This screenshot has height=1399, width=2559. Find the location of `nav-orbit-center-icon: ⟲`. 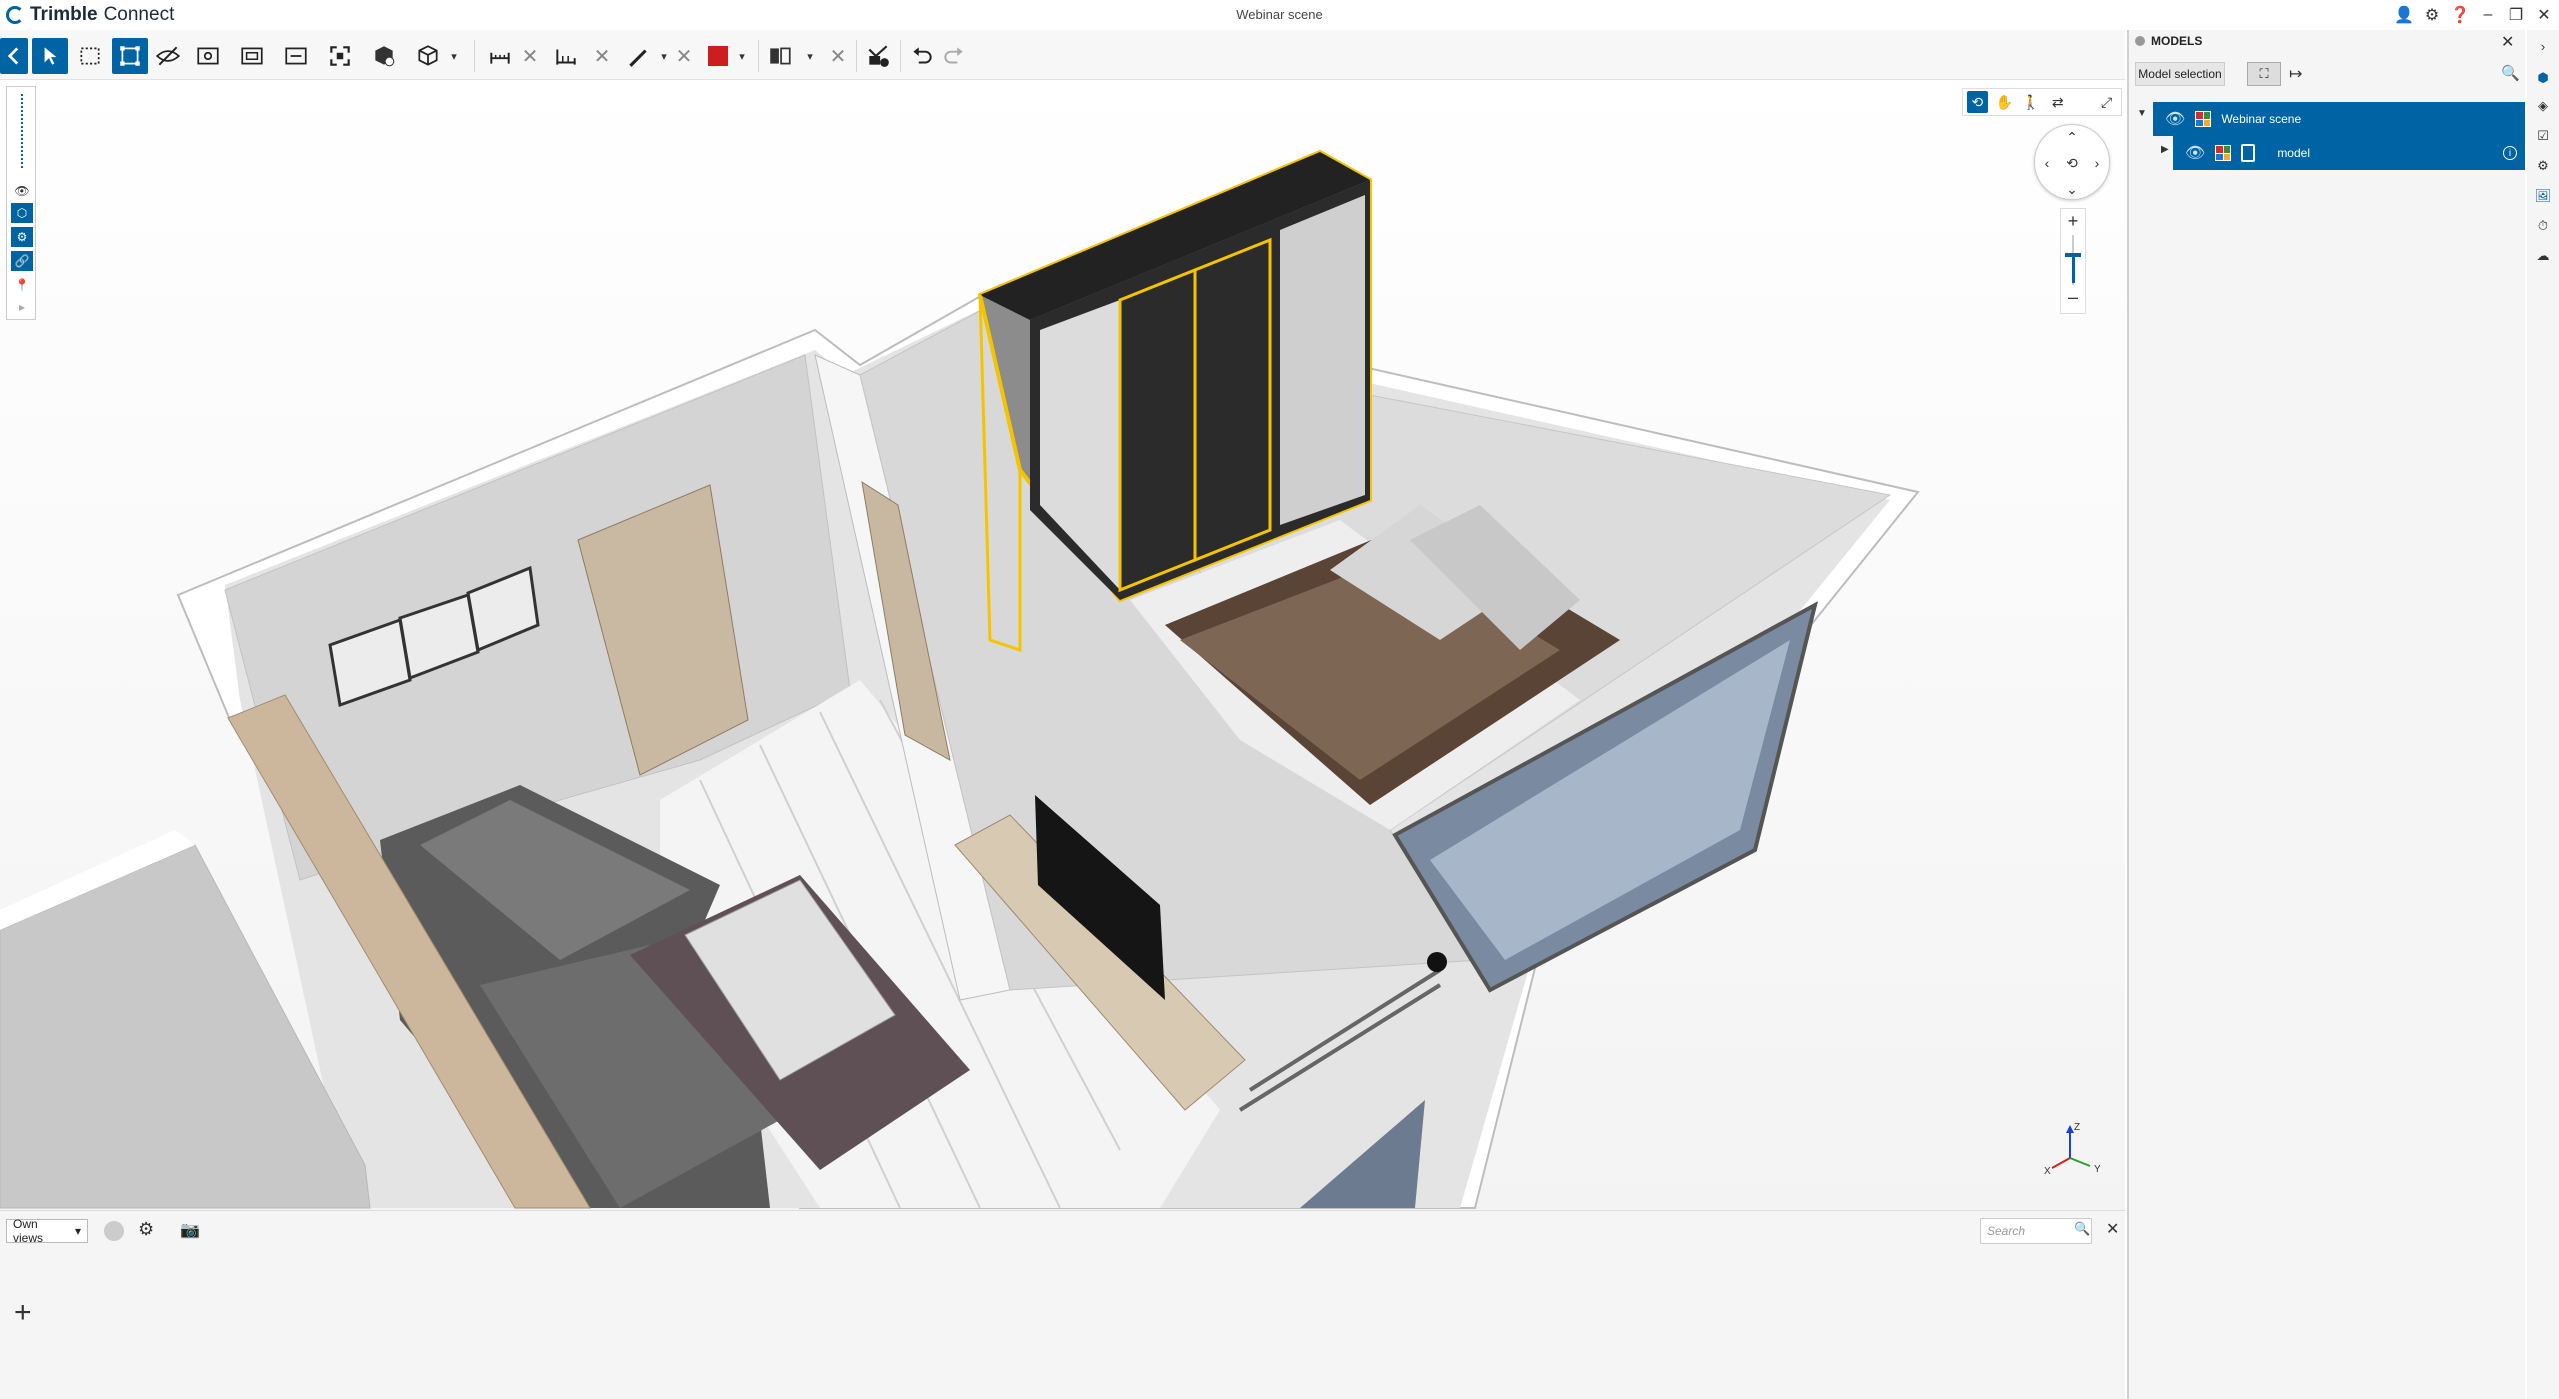

nav-orbit-center-icon: ⟲ is located at coordinates (2072, 163).